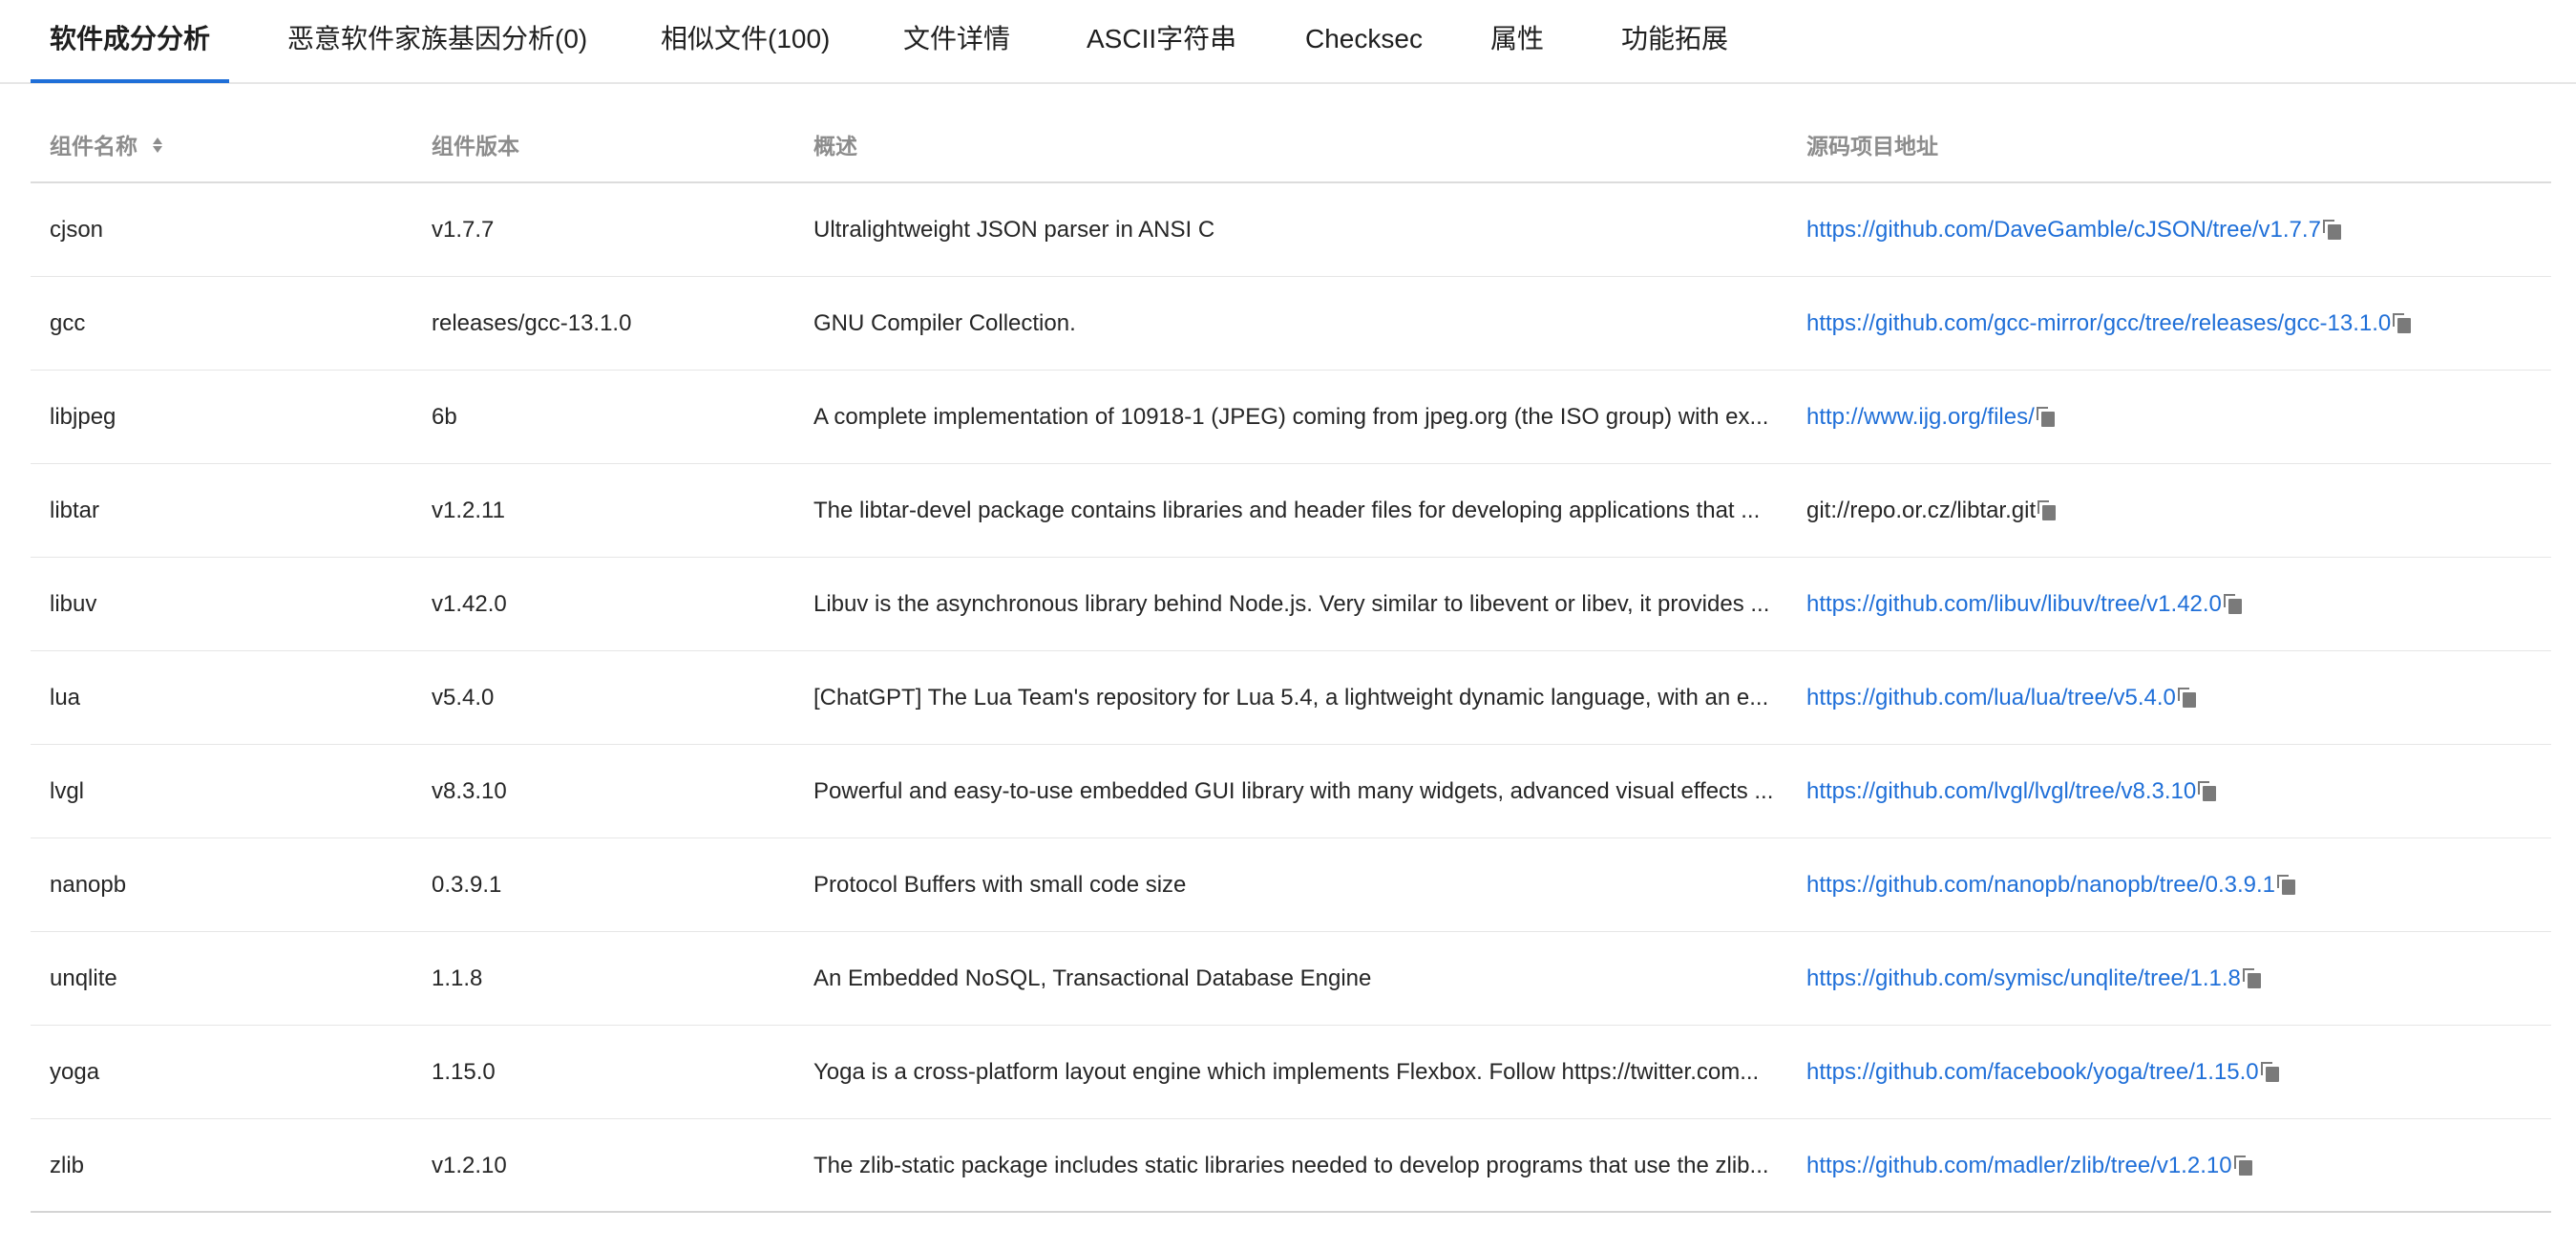 The height and width of the screenshot is (1251, 2576). What do you see at coordinates (463, 230) in the screenshot?
I see `component-version-cell: v1.7.7` at bounding box center [463, 230].